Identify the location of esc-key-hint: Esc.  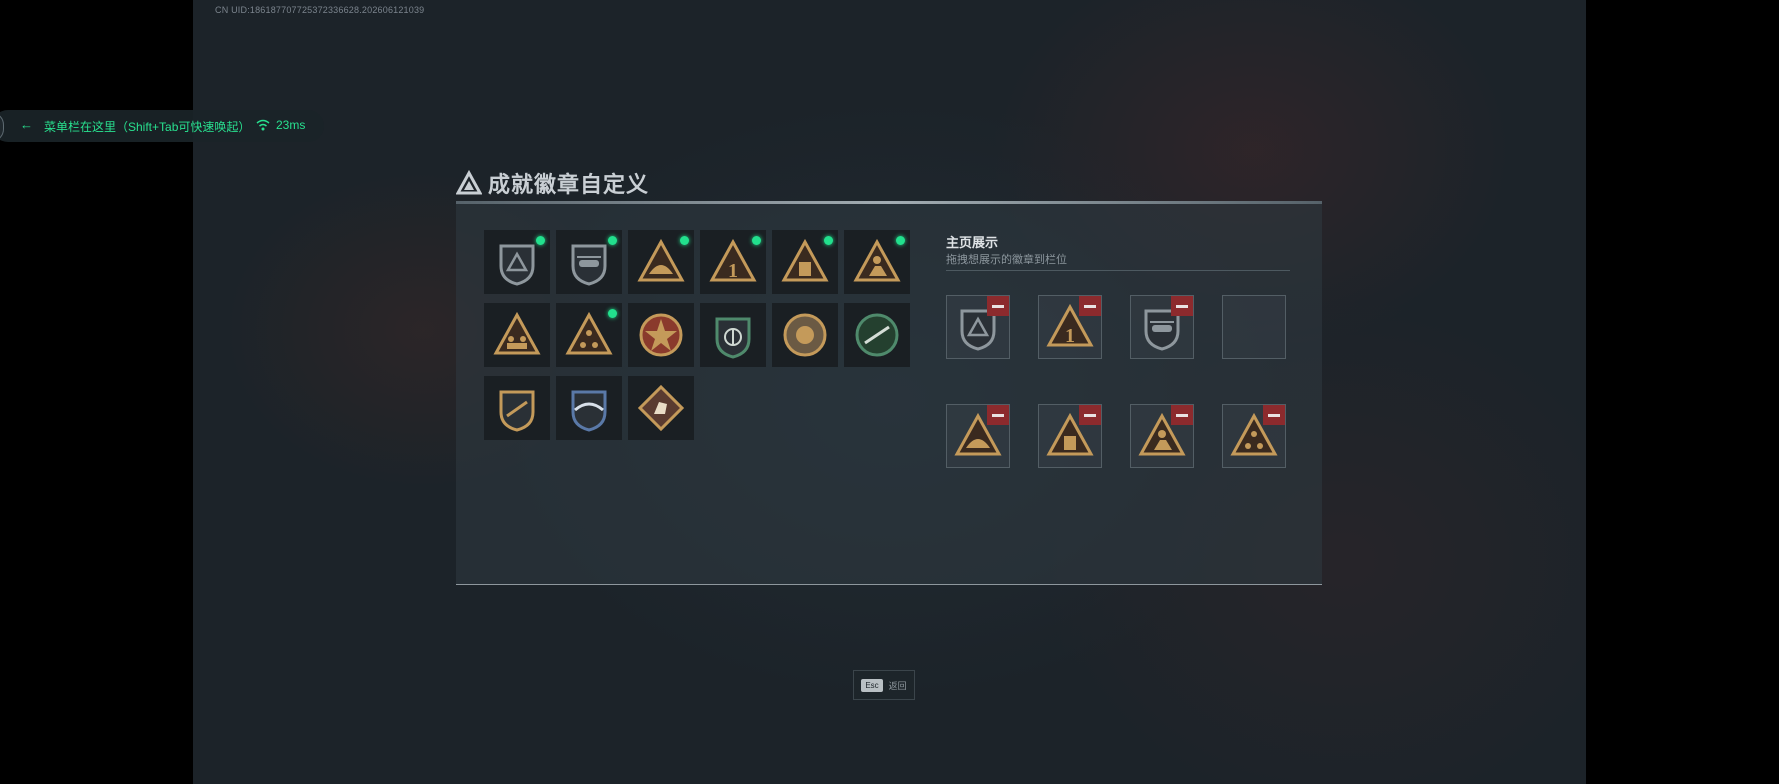
(872, 685).